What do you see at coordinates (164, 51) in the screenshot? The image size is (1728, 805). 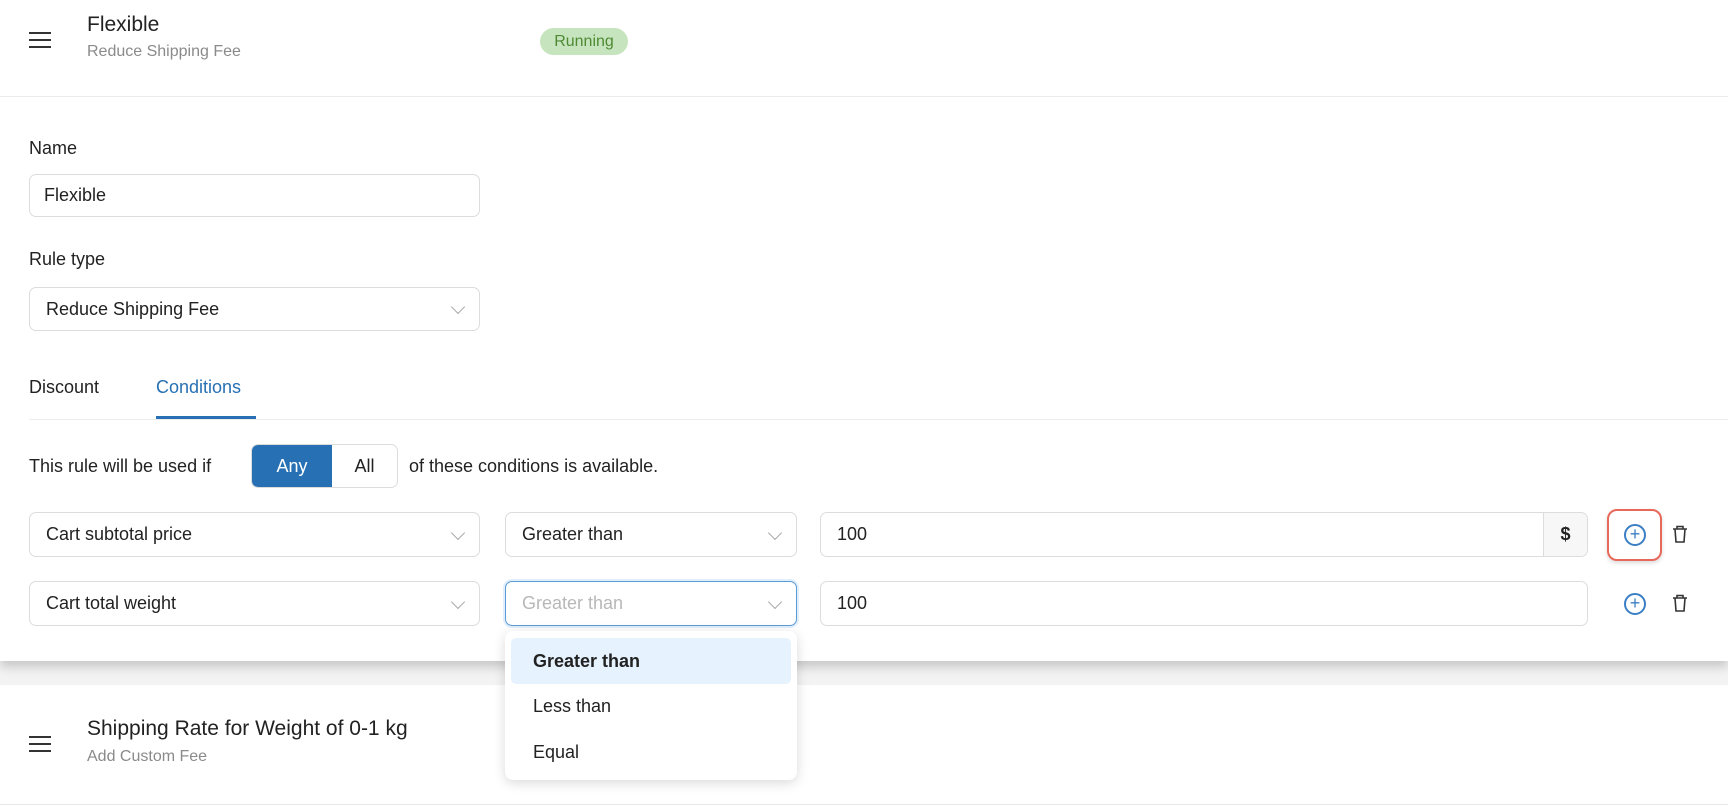 I see `rule-subtitle: Reduce Shipping Fee` at bounding box center [164, 51].